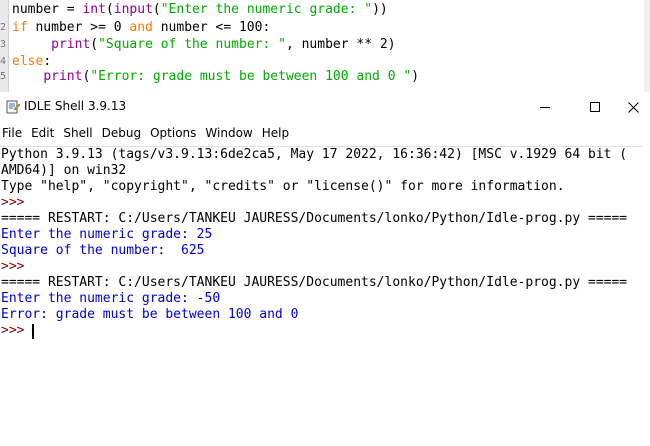 The width and height of the screenshot is (650, 446). I want to click on text-cursor, so click(33, 331).